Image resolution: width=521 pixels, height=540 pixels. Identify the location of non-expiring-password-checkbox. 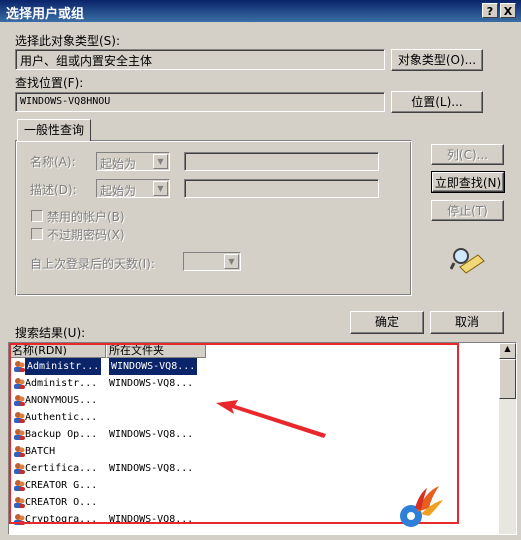
(37, 234).